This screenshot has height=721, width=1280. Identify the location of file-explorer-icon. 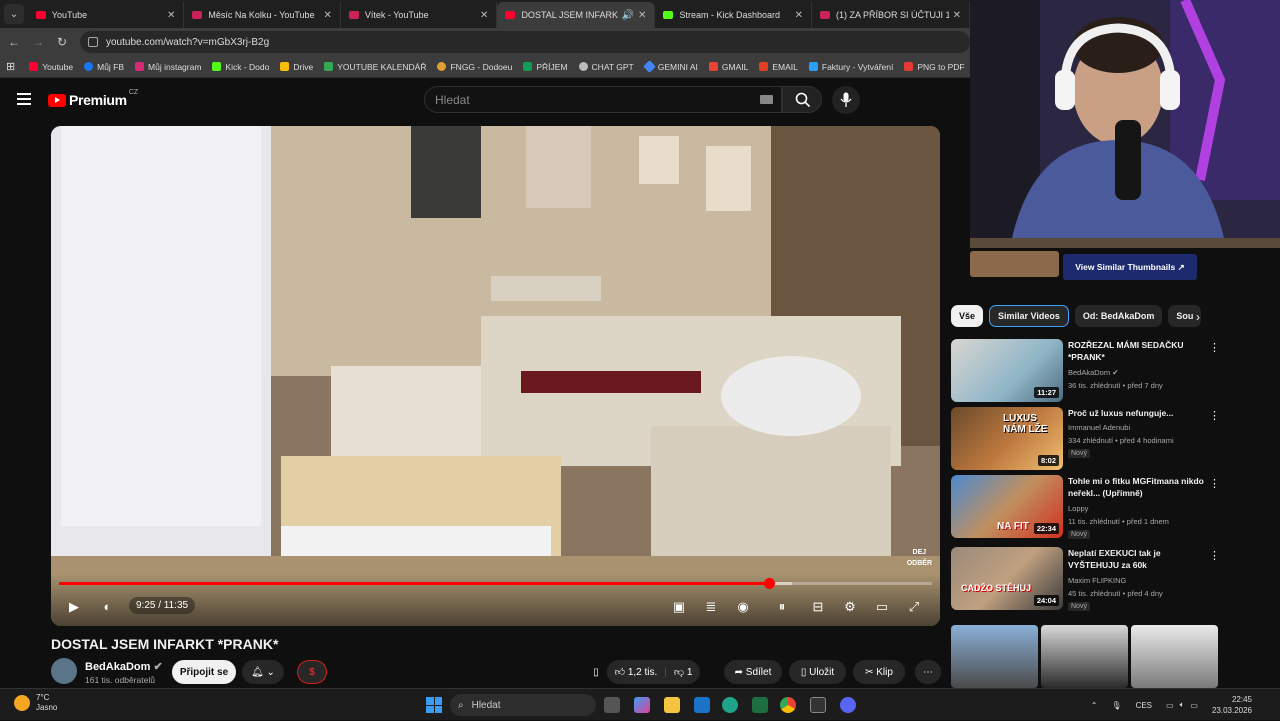
(672, 705).